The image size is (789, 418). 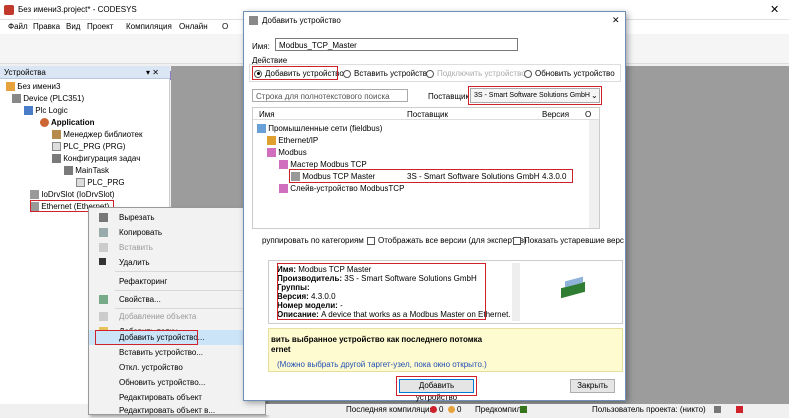 I want to click on add-object-icon, so click(x=103, y=316).